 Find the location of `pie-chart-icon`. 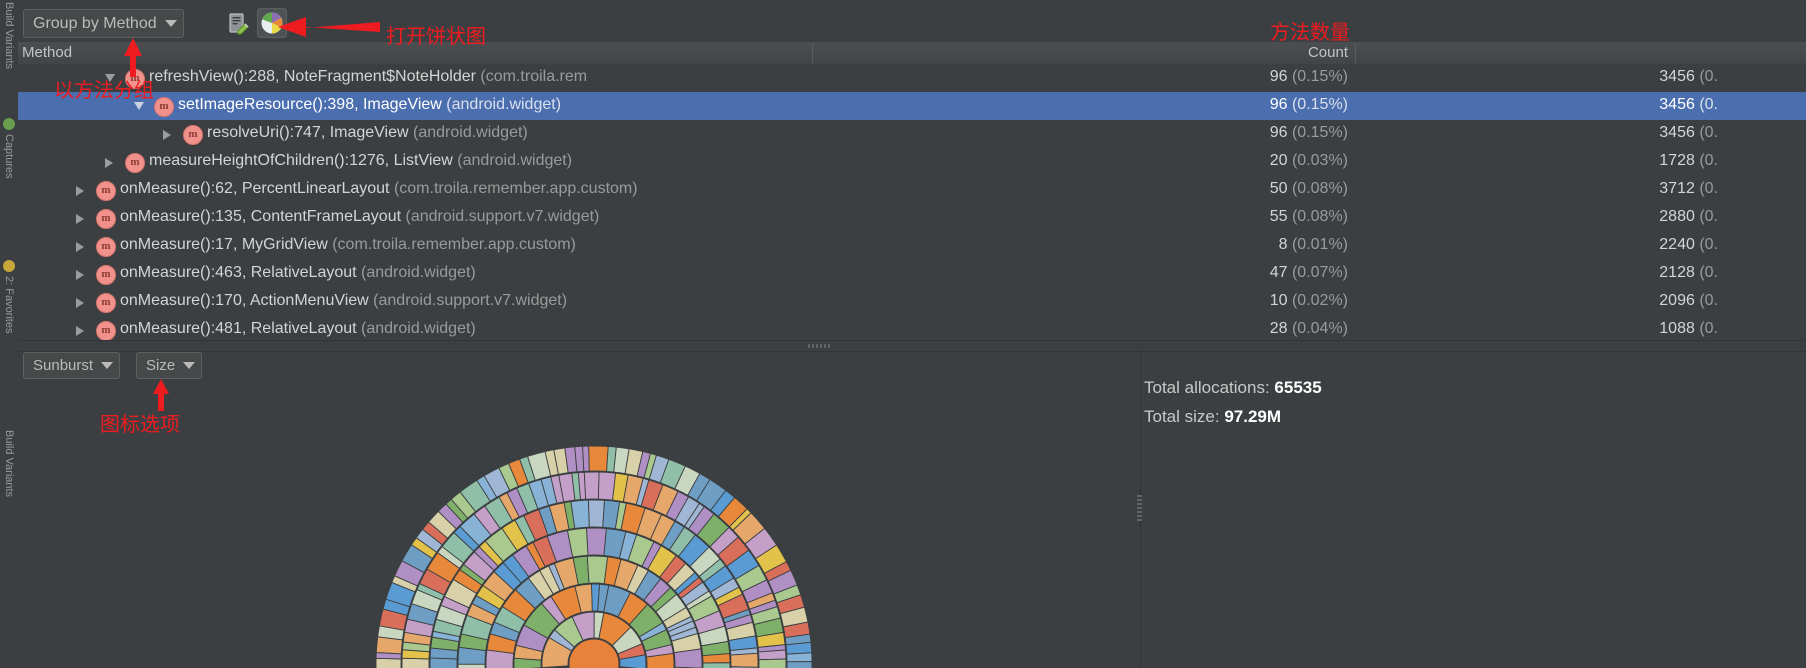

pie-chart-icon is located at coordinates (272, 23).